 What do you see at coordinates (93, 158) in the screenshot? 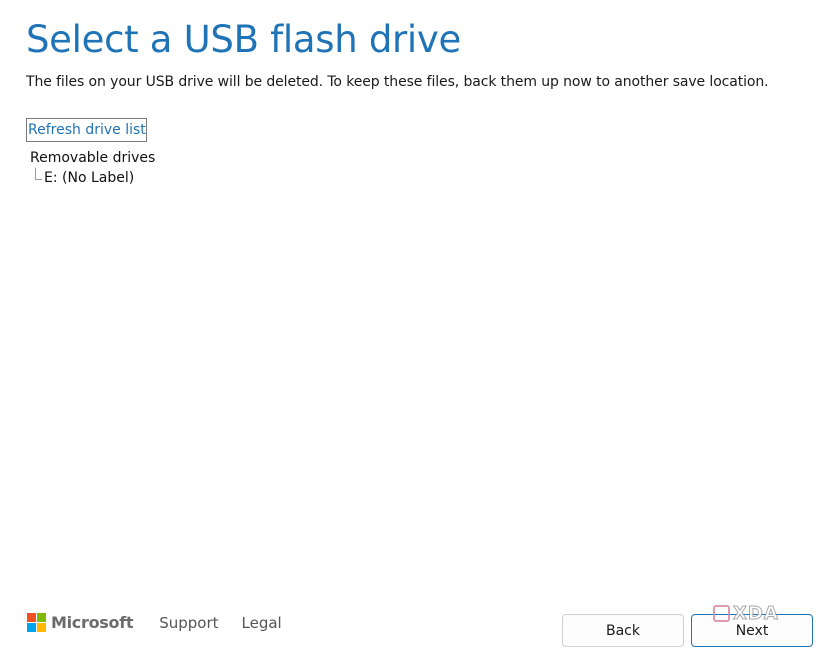
I see `removable-drives-group-label: Removable drives` at bounding box center [93, 158].